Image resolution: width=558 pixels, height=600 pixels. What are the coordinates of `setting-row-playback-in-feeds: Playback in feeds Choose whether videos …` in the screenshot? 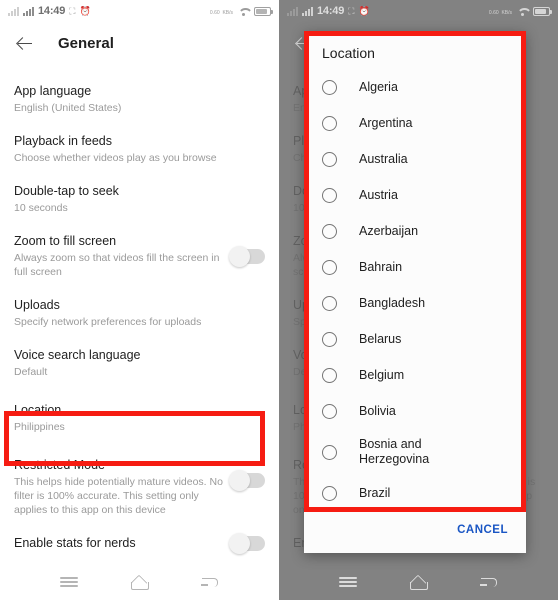 It's located at (139, 149).